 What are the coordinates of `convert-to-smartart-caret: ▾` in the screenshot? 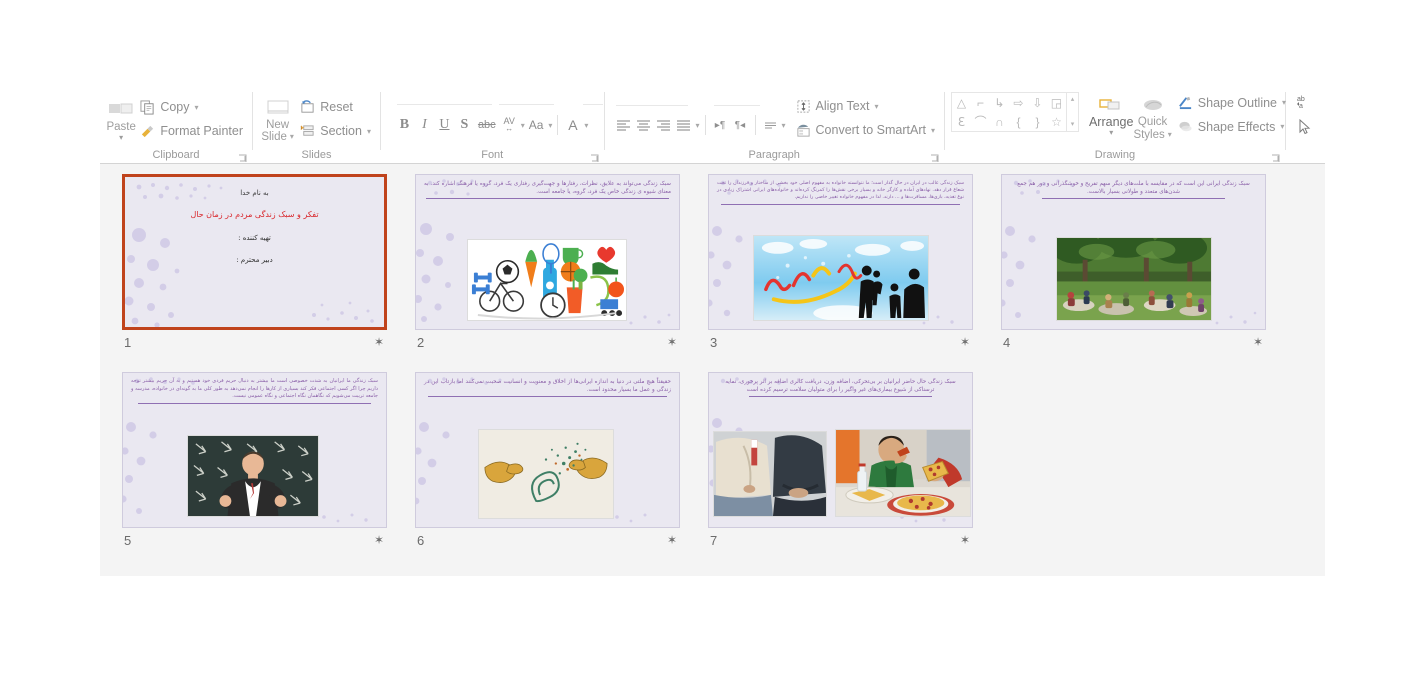 It's located at (933, 130).